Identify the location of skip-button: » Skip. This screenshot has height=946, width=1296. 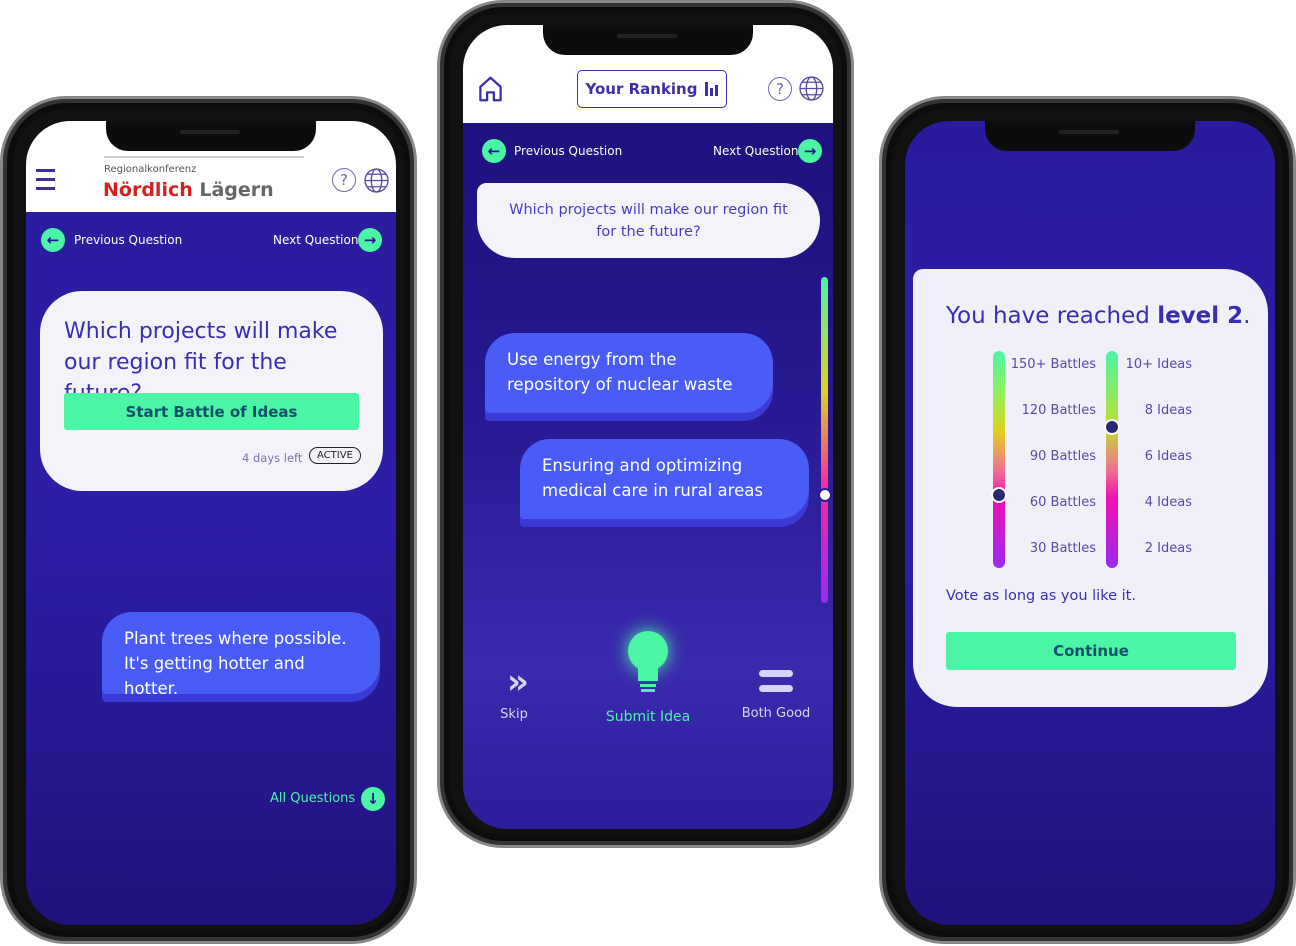
(514, 693).